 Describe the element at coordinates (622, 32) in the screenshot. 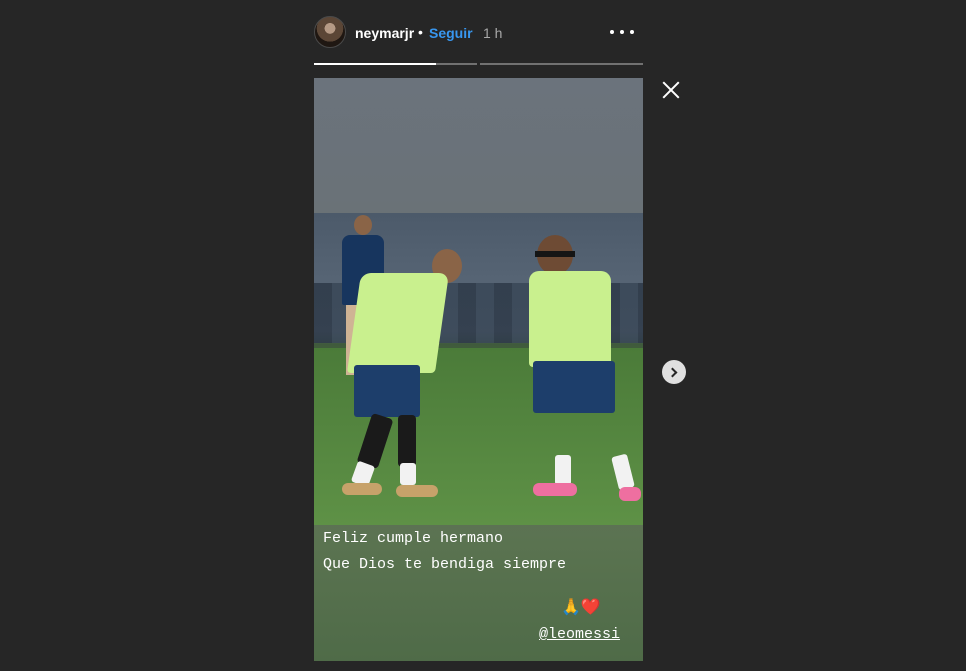

I see `more-options-icon` at that location.